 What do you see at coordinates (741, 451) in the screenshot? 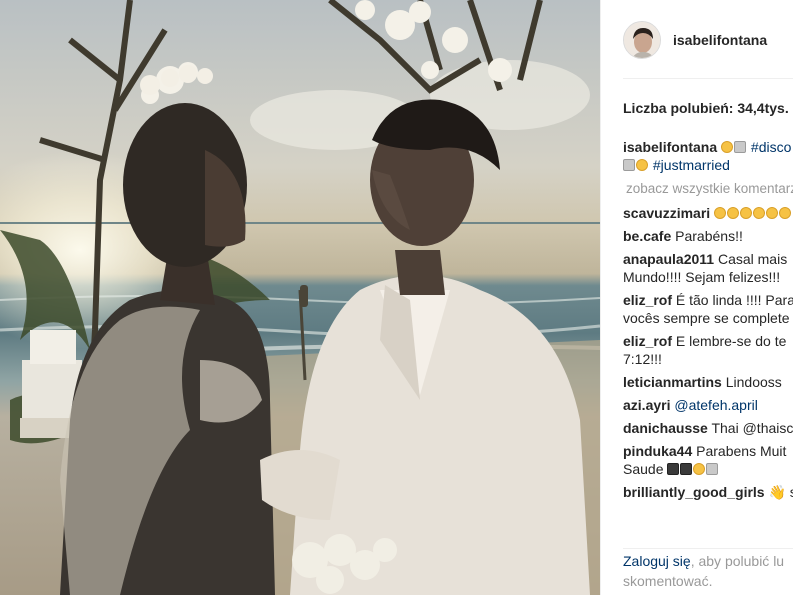
I see `comment-text: Parabens Muit` at bounding box center [741, 451].